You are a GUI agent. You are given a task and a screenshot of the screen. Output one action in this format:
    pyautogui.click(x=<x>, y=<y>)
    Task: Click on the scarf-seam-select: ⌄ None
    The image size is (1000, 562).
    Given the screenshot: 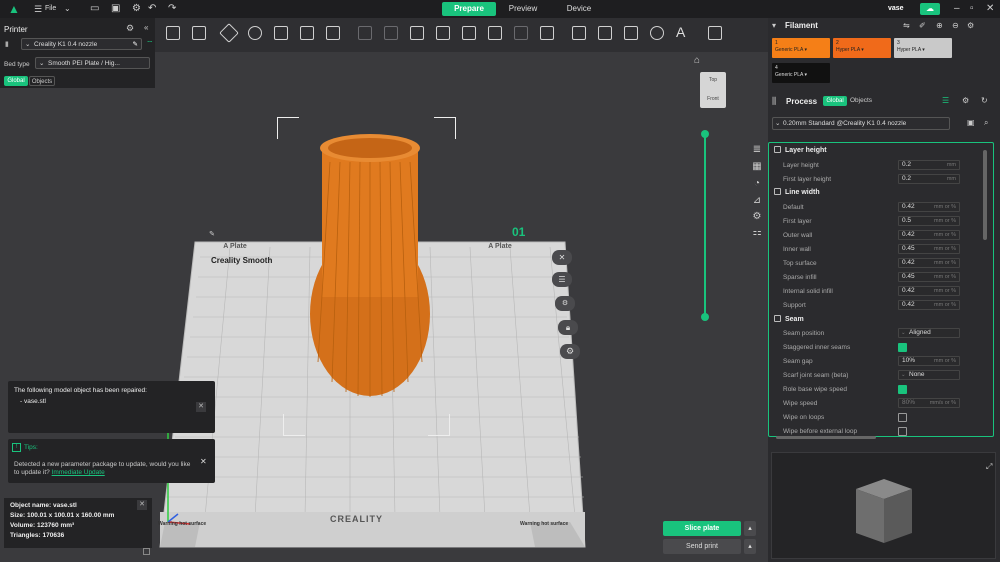 What is the action you would take?
    pyautogui.click(x=929, y=375)
    